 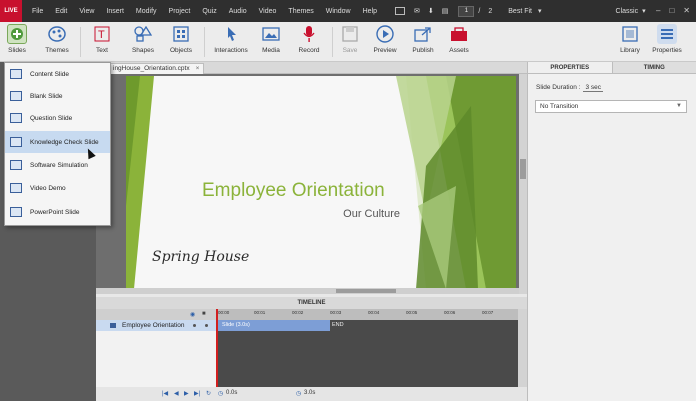 I want to click on workspace-select: Classic, so click(x=627, y=11).